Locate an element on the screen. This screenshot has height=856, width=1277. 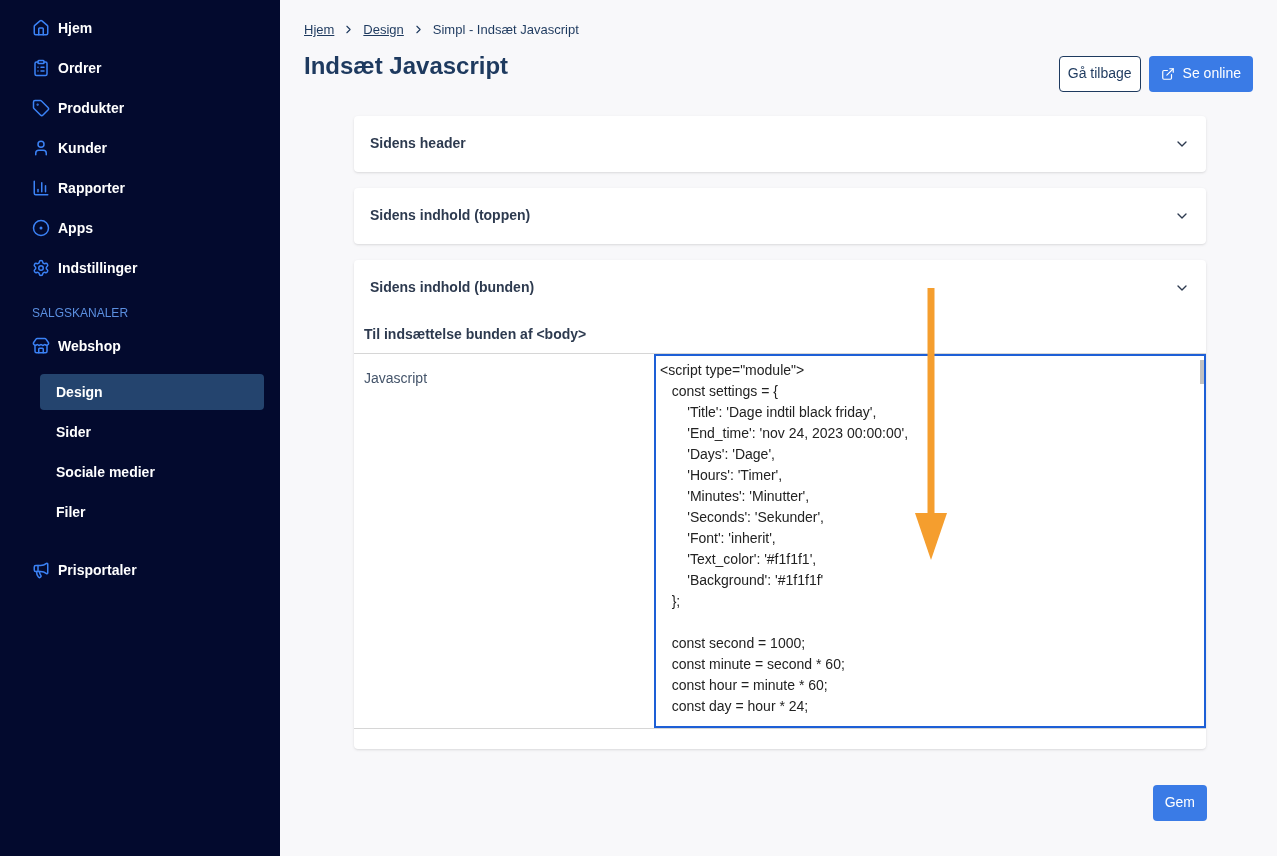
save-button: Gem is located at coordinates (1179, 802).